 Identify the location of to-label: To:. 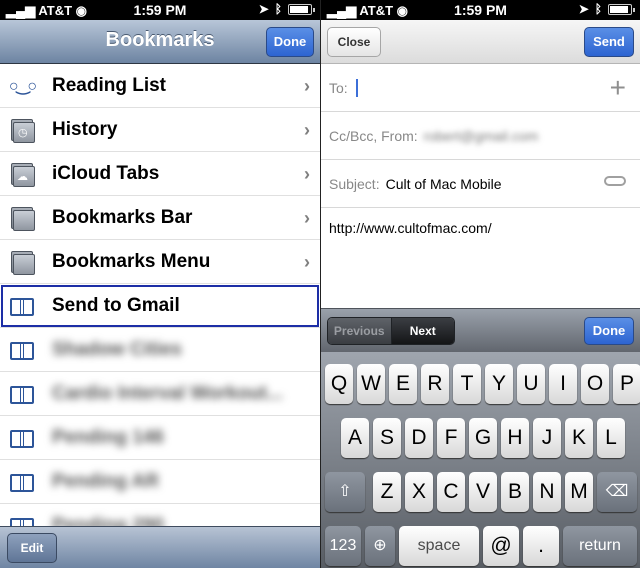
(338, 87).